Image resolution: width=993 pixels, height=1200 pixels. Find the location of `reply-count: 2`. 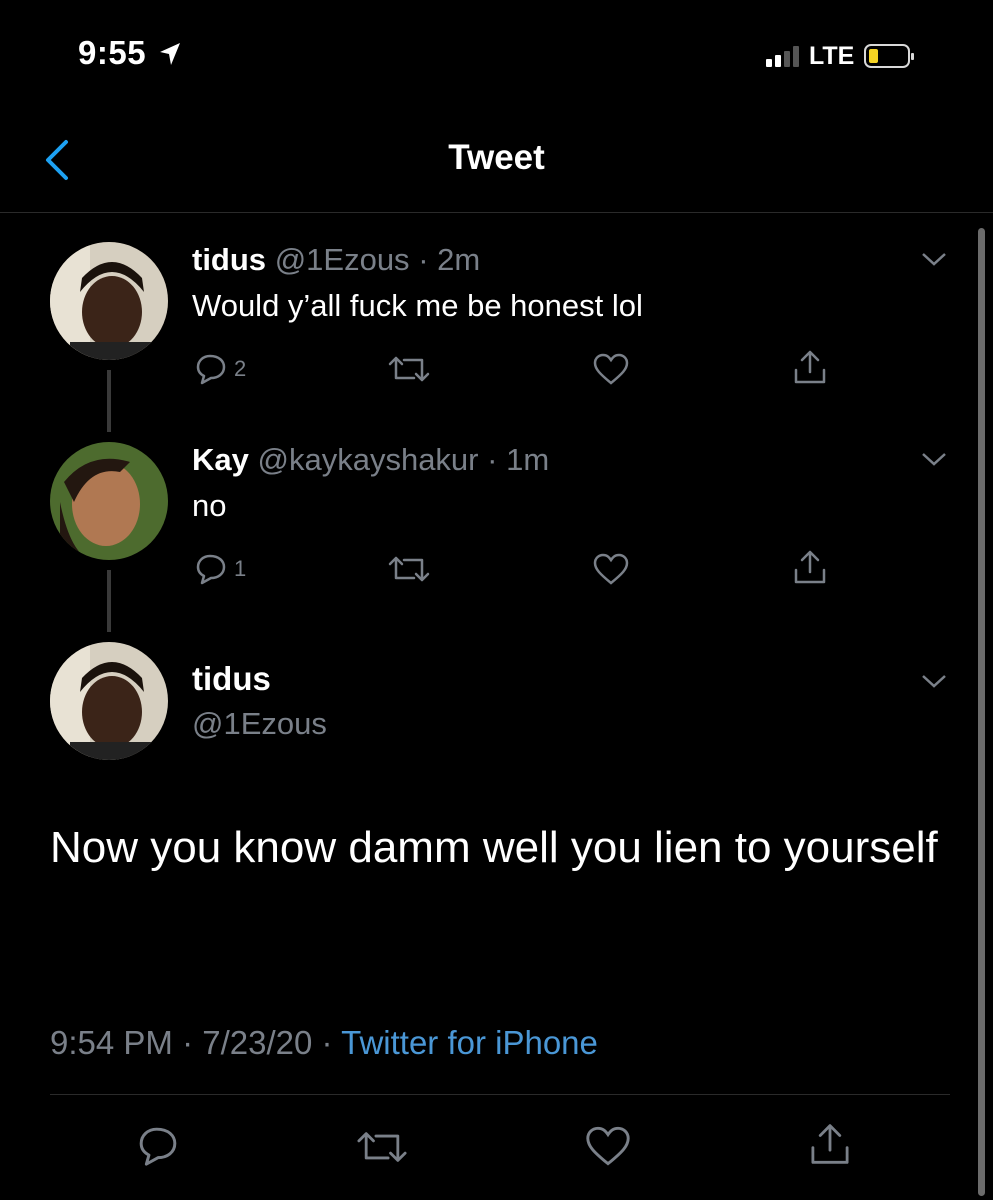

reply-count: 2 is located at coordinates (240, 368).